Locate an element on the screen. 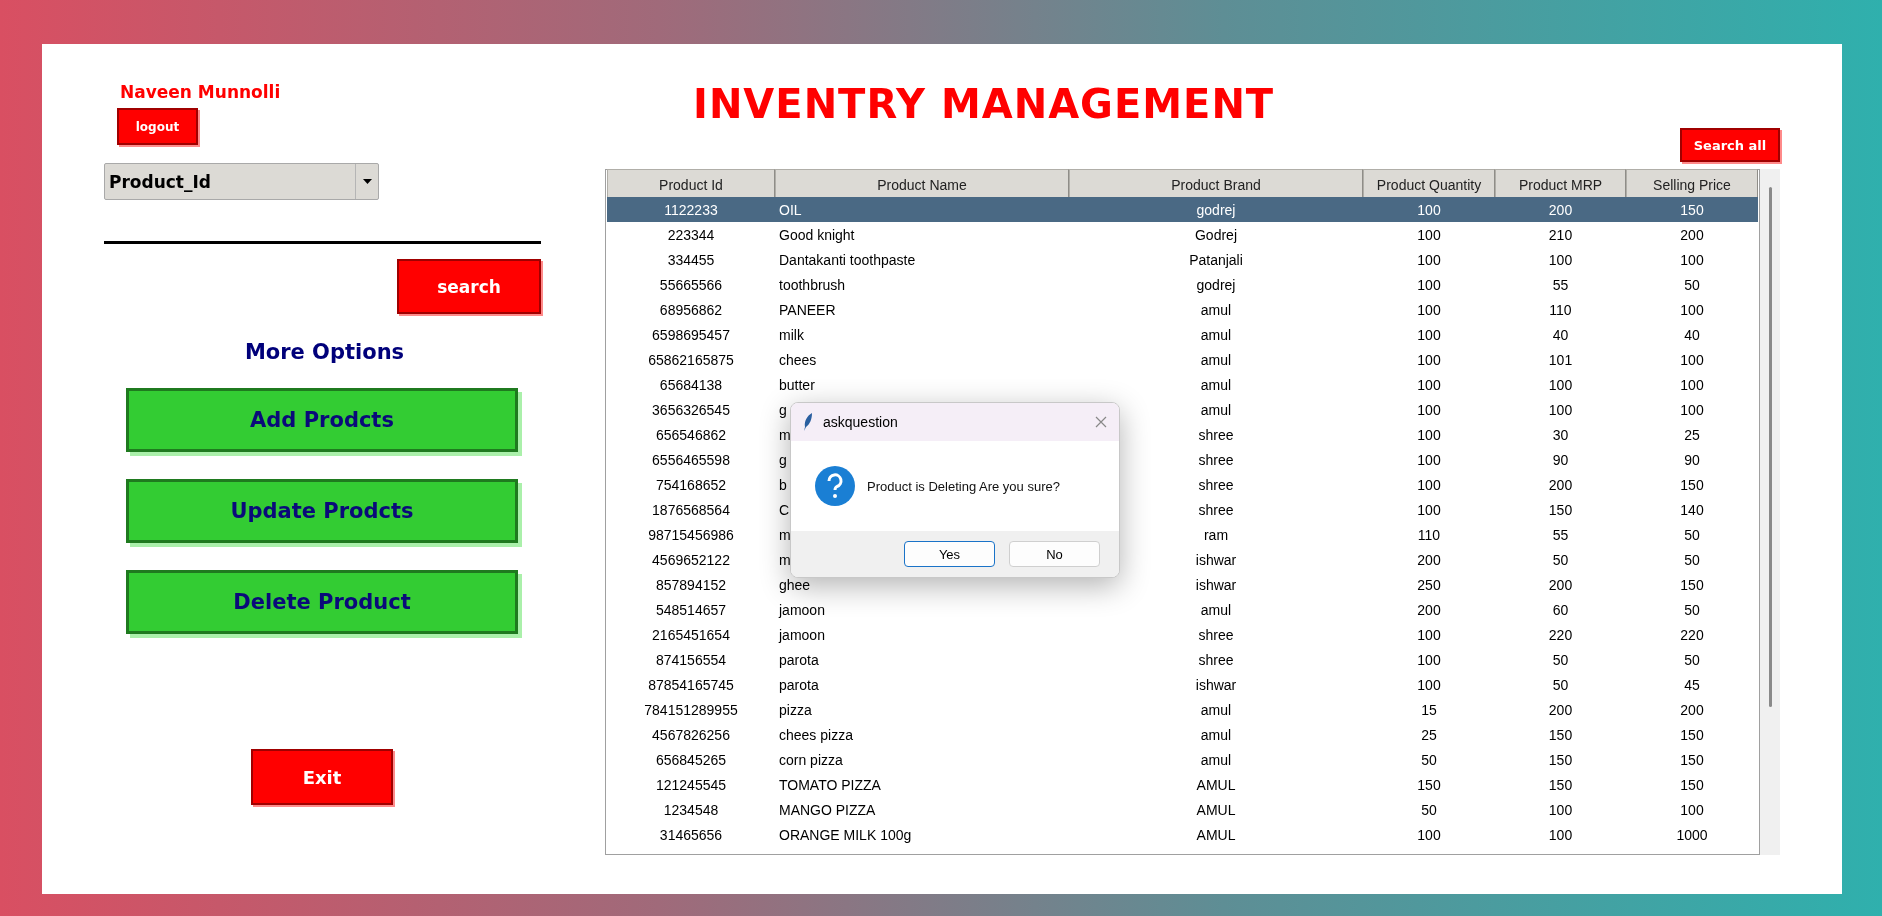 This screenshot has width=1882, height=916. table-cell: 55665566 is located at coordinates (691, 284).